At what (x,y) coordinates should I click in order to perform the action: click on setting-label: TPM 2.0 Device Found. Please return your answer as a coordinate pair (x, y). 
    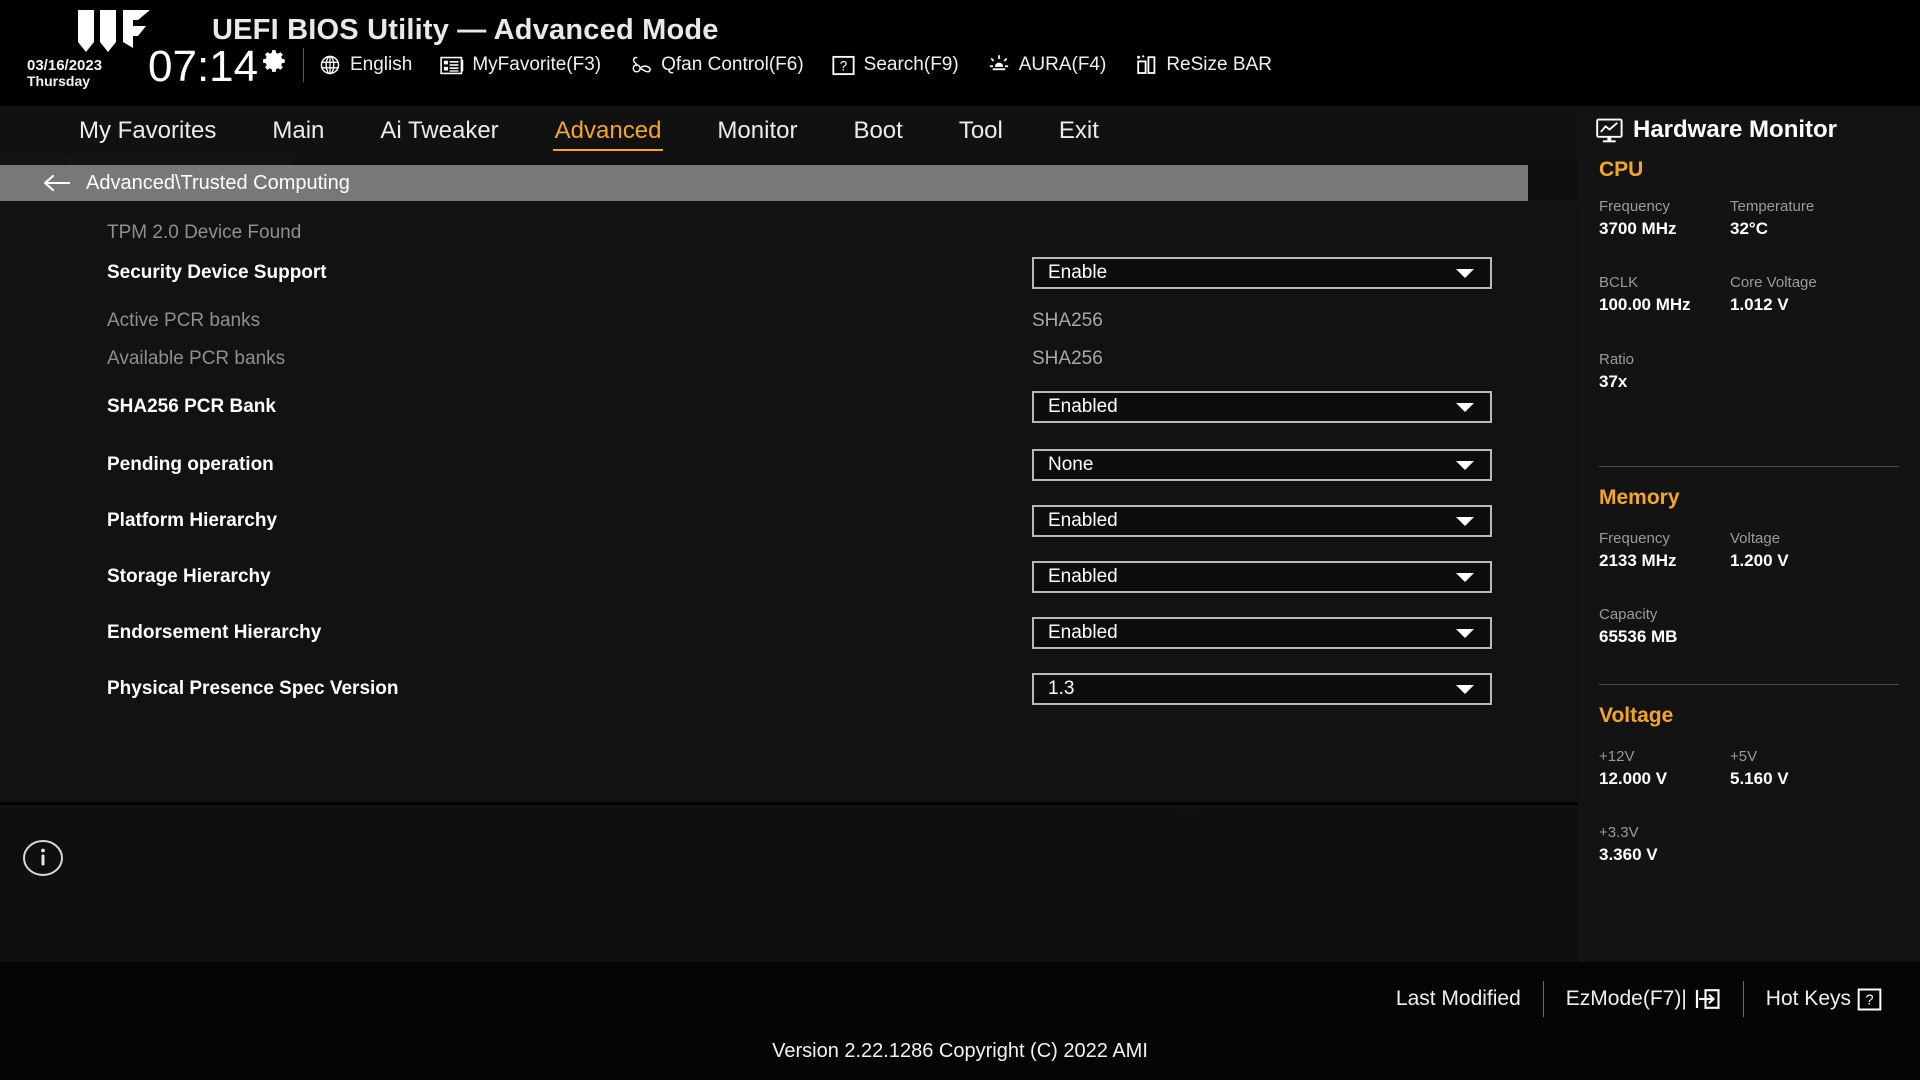
    Looking at the image, I should click on (204, 232).